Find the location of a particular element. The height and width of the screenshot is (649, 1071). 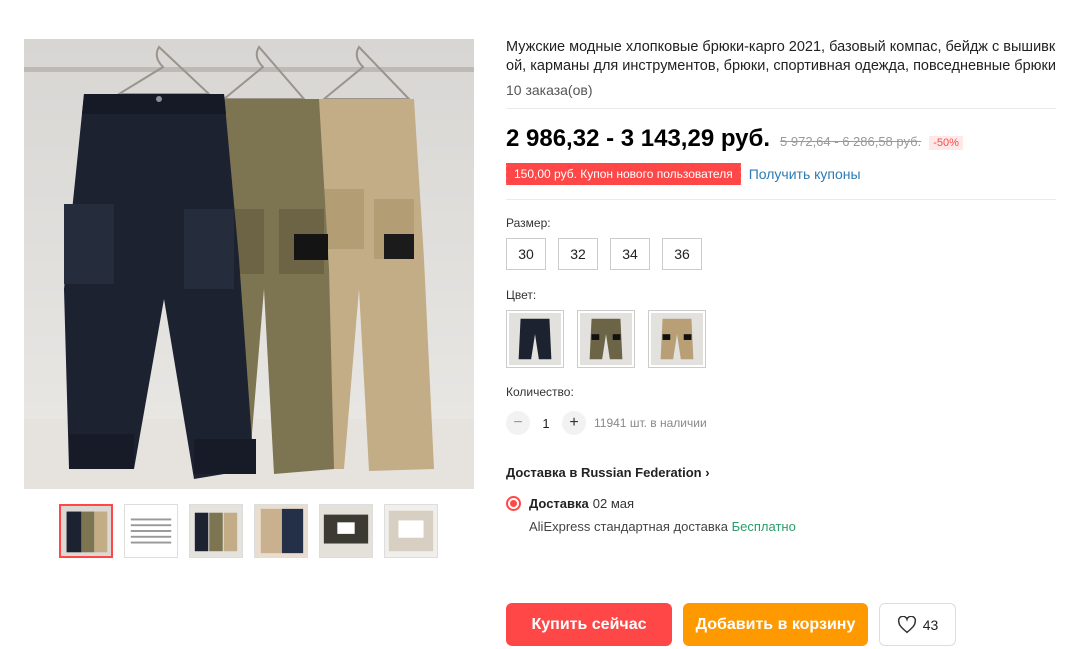

heart-icon is located at coordinates (907, 624).